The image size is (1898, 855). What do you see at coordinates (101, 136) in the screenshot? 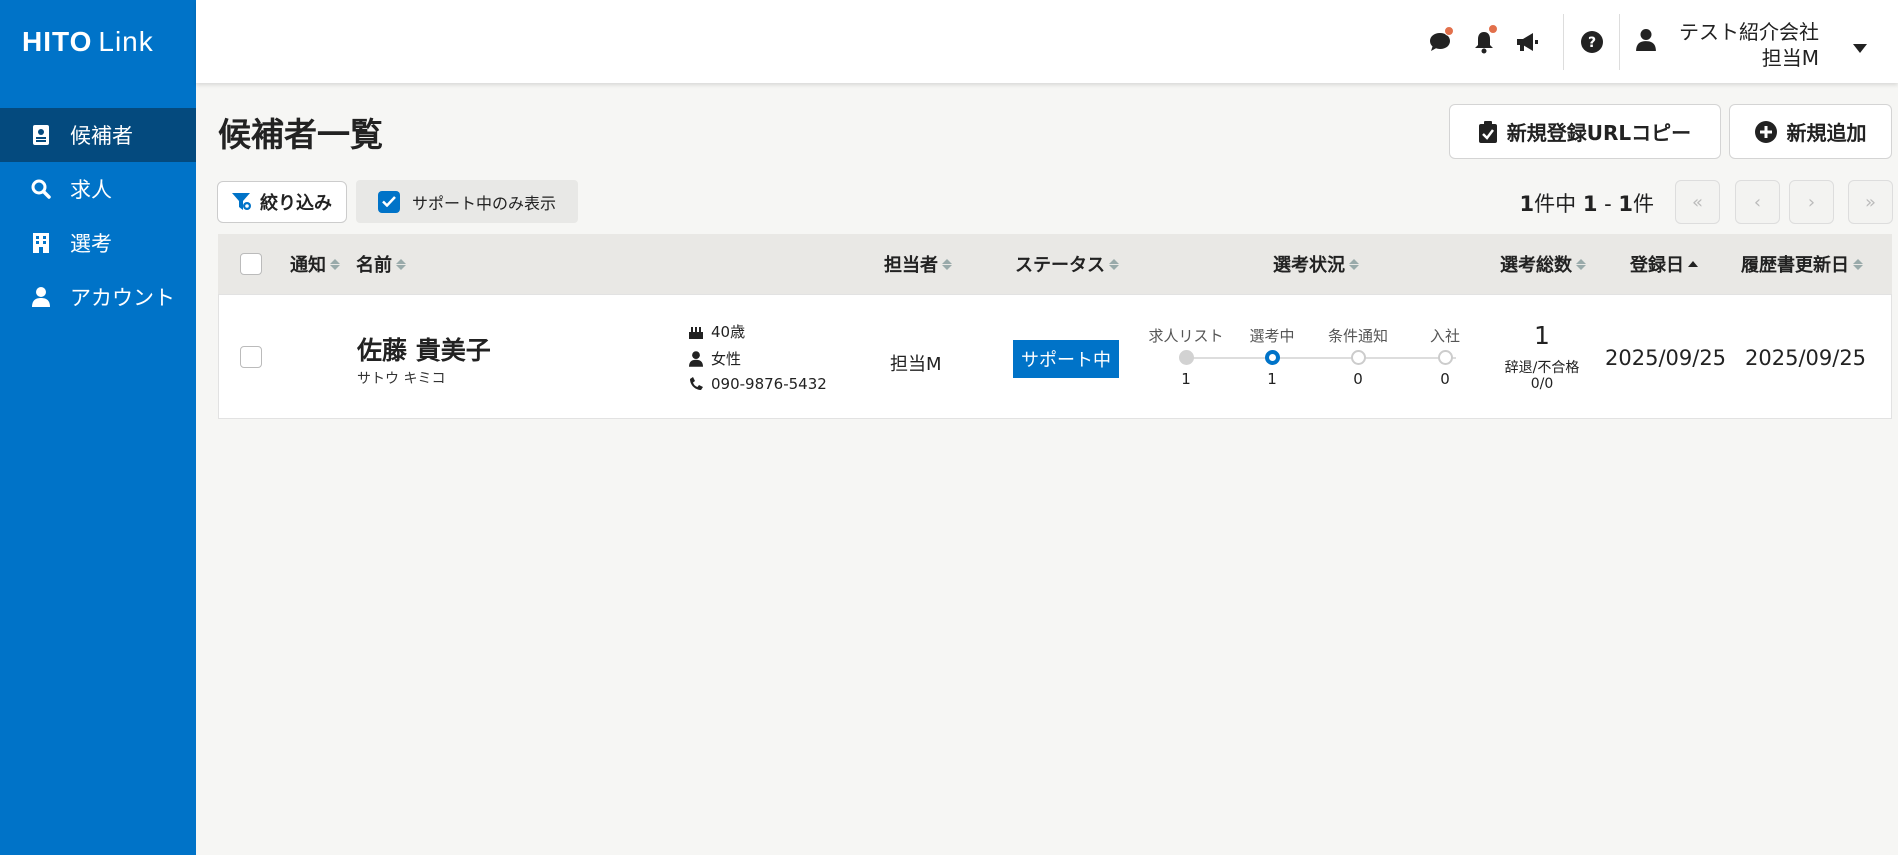
I see `sidebar-item-label: 候補者` at bounding box center [101, 136].